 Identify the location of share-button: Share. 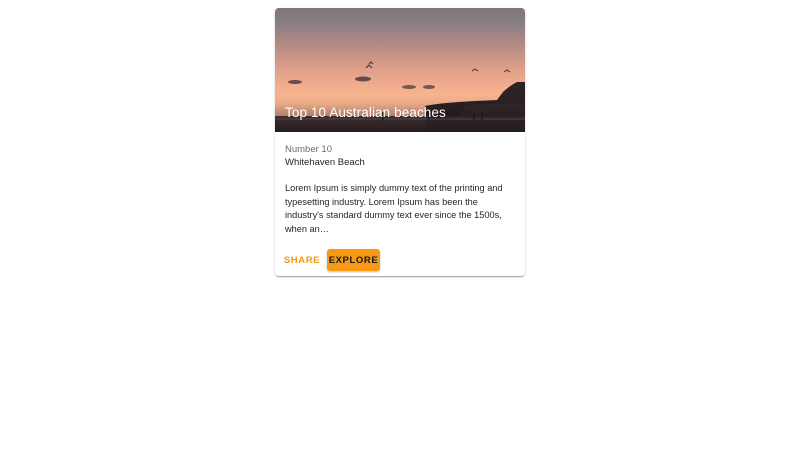
(302, 260).